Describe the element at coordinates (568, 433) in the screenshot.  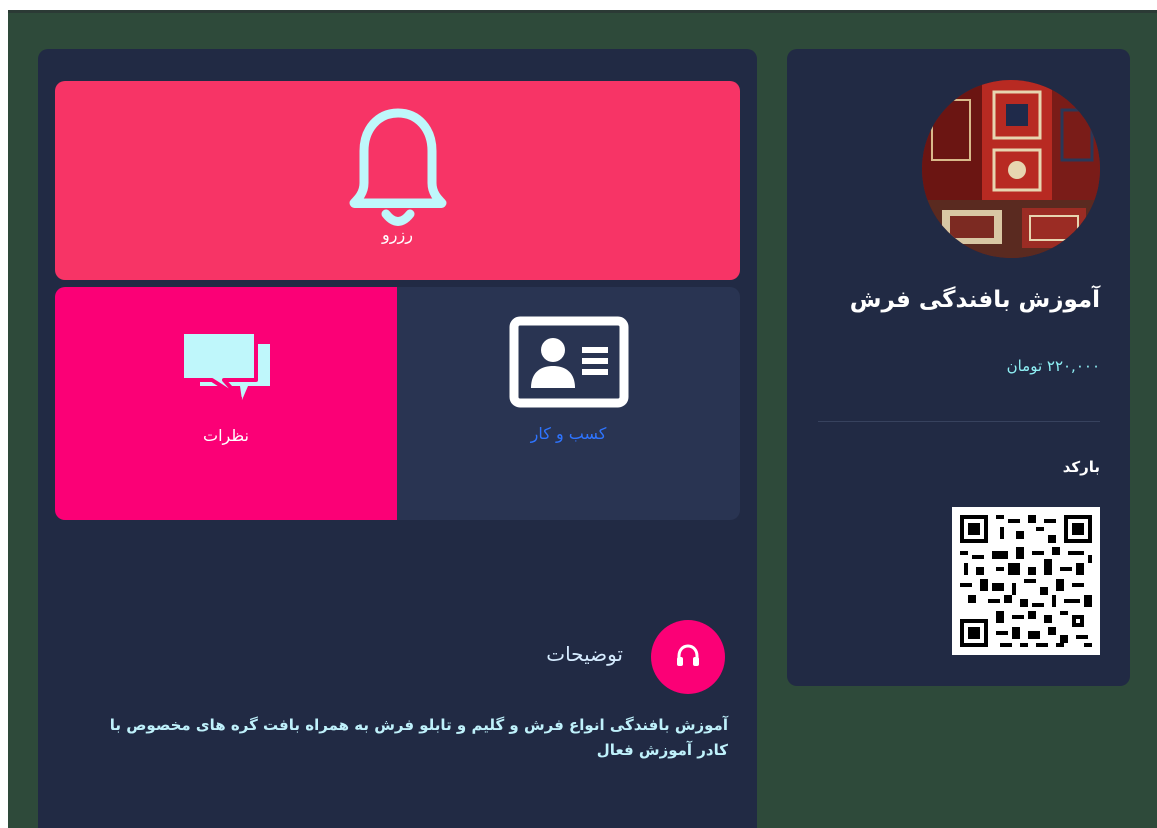
I see `business-label: کسب و کار` at that location.